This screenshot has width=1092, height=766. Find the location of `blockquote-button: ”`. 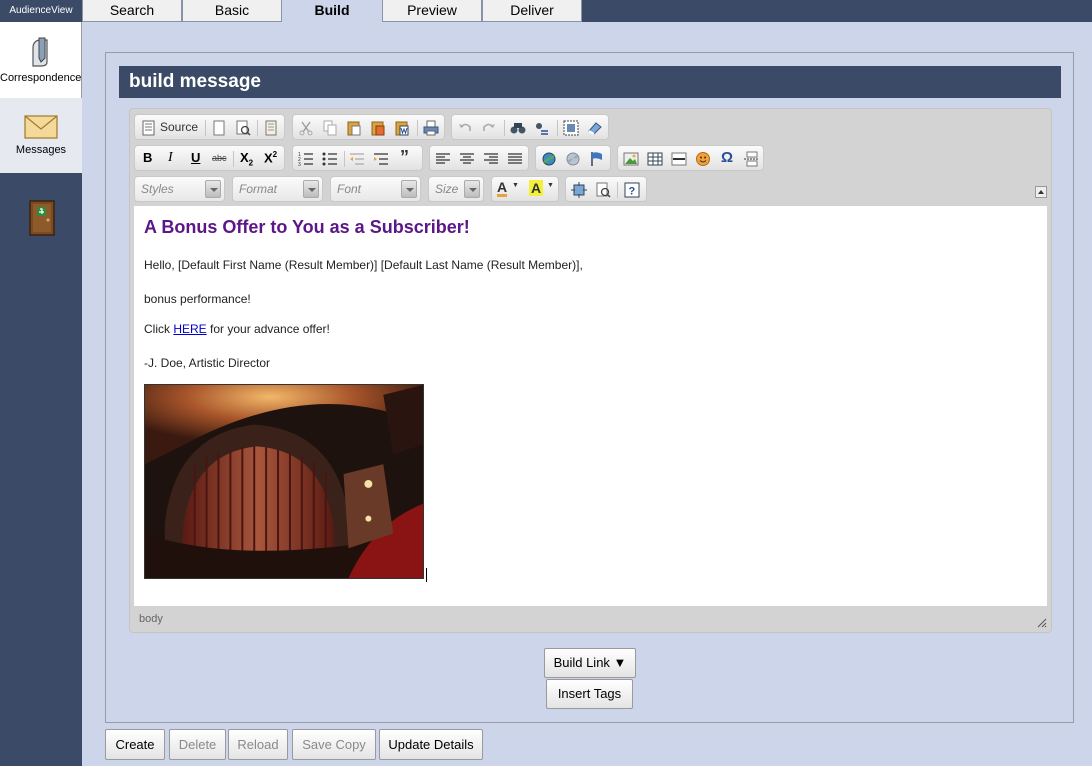

blockquote-button: ” is located at coordinates (404, 157).